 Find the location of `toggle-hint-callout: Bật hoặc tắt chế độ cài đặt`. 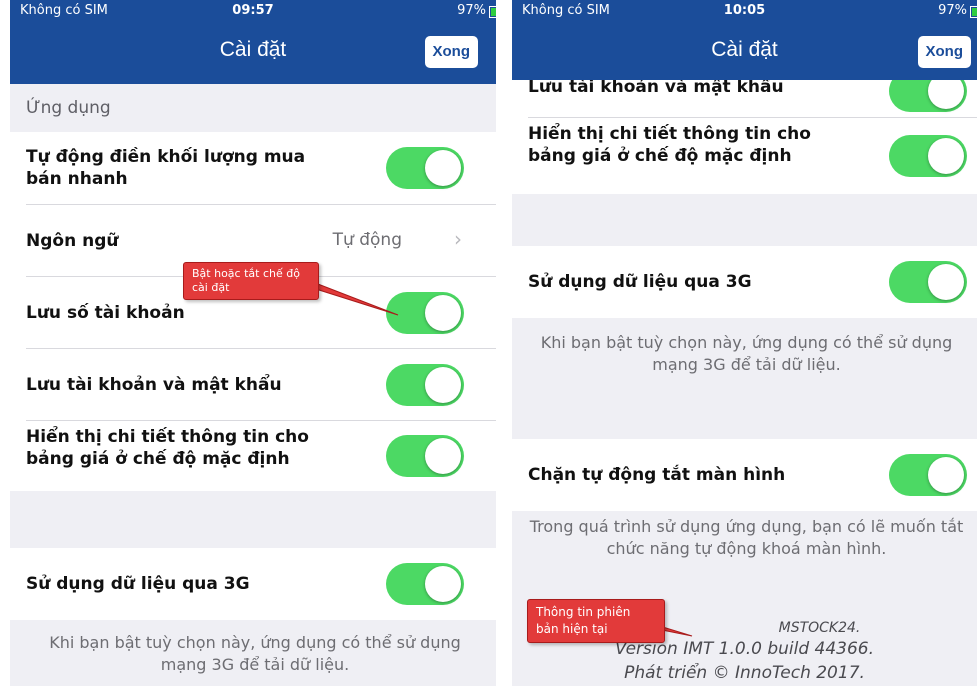

toggle-hint-callout: Bật hoặc tắt chế độ cài đặt is located at coordinates (251, 281).